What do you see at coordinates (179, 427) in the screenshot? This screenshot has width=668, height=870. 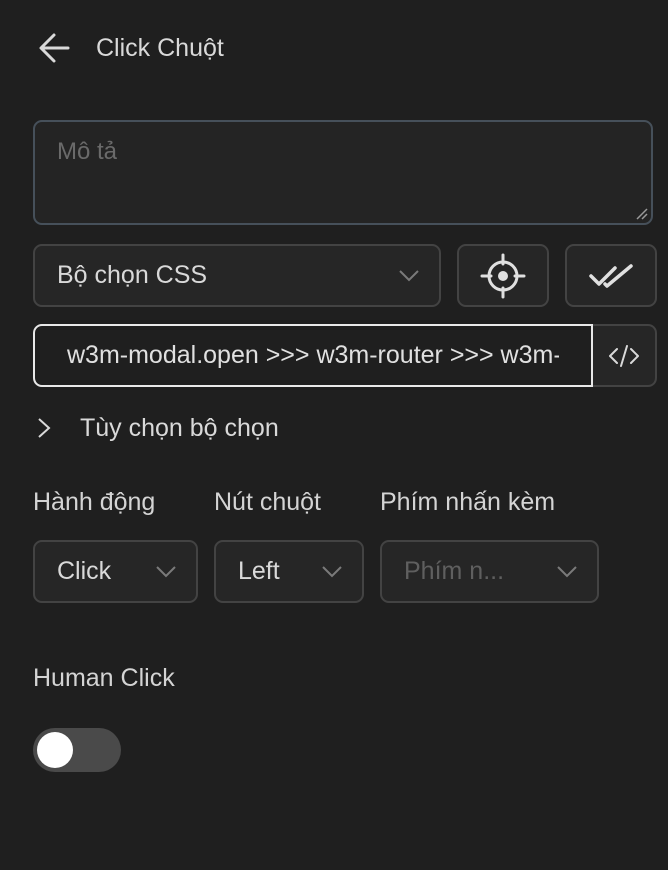 I see `selector-options-label: Tùy chọn bộ chọn` at bounding box center [179, 427].